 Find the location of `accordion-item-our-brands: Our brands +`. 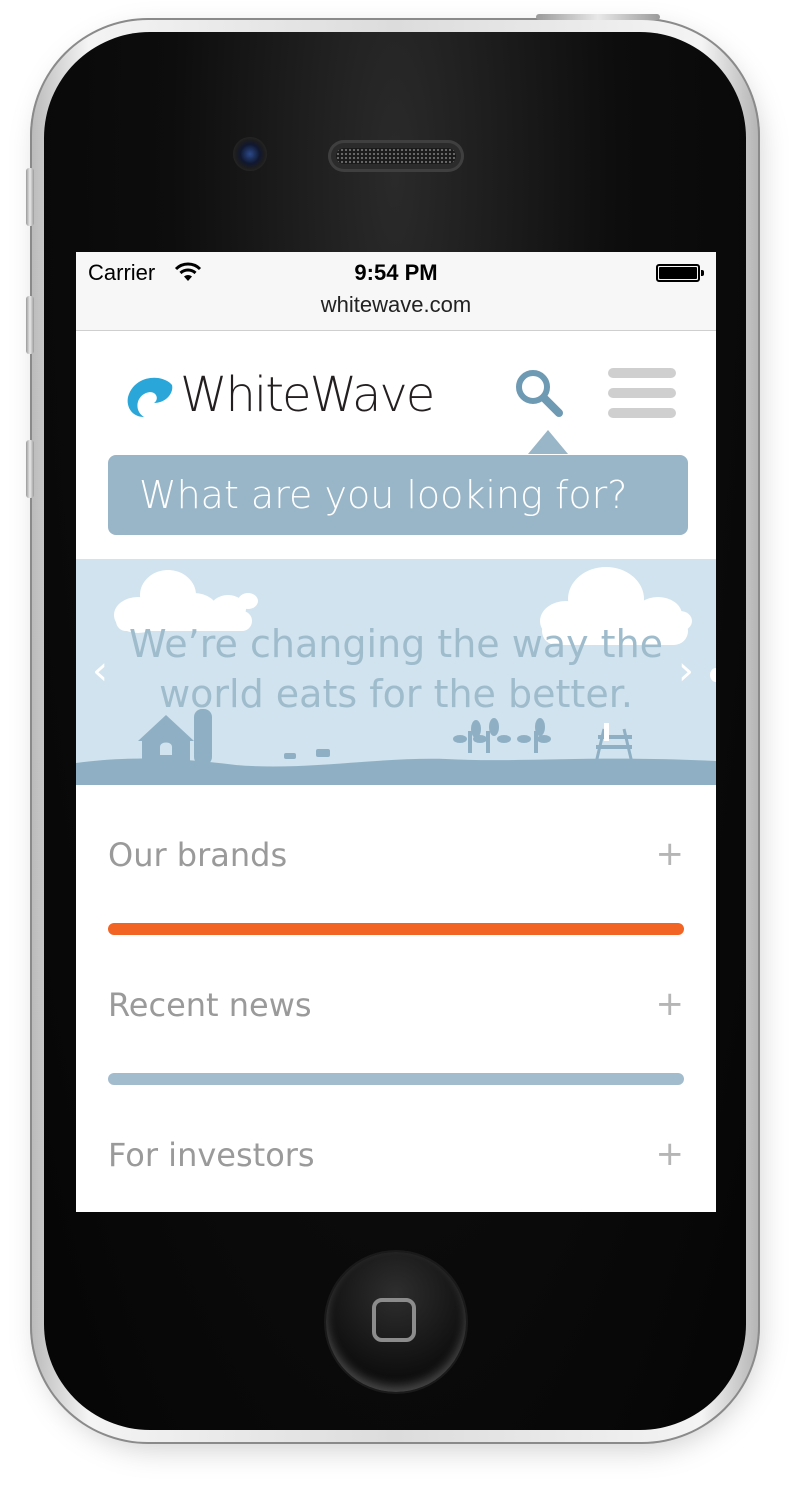

accordion-item-our-brands: Our brands + is located at coordinates (396, 856).